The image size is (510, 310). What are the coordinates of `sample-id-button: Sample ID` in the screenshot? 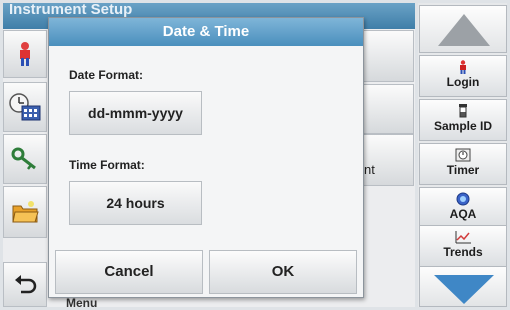 It's located at (463, 120).